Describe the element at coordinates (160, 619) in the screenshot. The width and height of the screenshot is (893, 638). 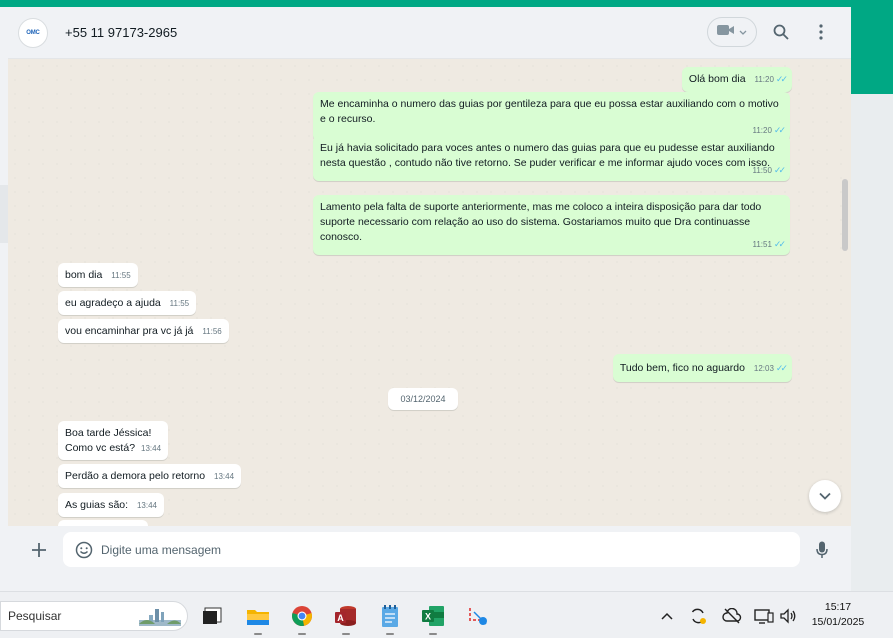
I see `search-highlight-illustration-icon` at that location.